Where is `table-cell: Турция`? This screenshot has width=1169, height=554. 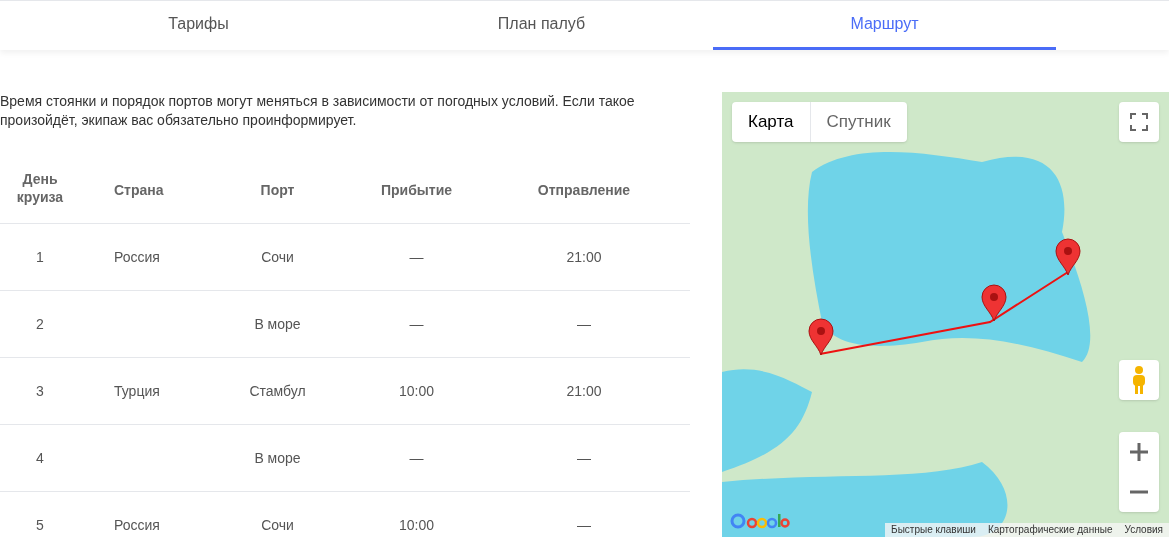
table-cell: Турция is located at coordinates (137, 391).